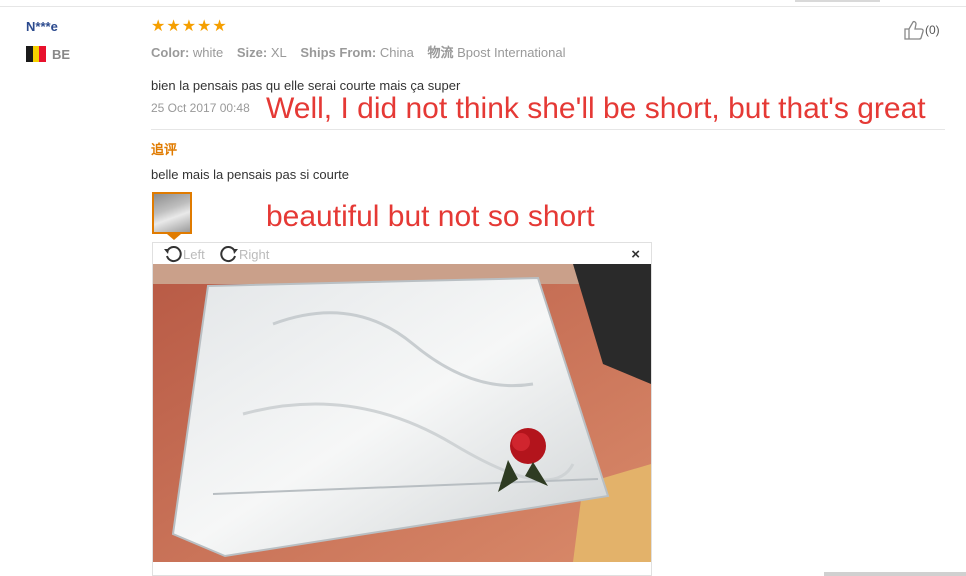 The image size is (966, 576). I want to click on review-date: 25 Oct 2017 00:48, so click(200, 108).